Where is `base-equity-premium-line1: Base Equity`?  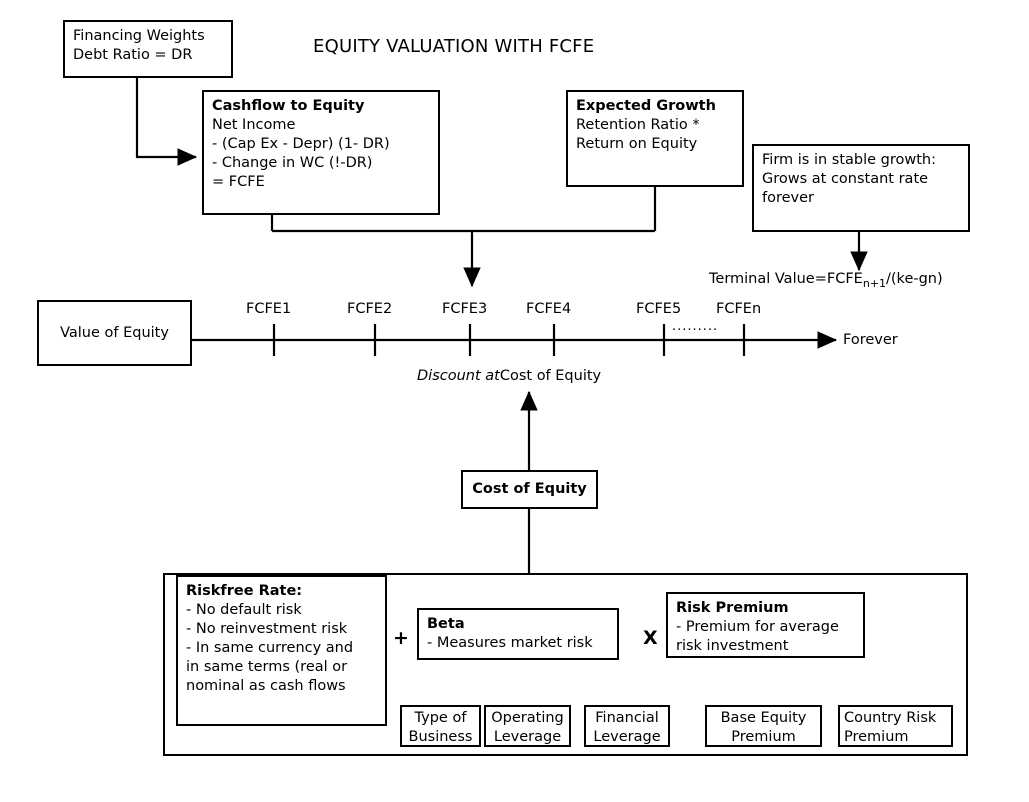 base-equity-premium-line1: Base Equity is located at coordinates (763, 718).